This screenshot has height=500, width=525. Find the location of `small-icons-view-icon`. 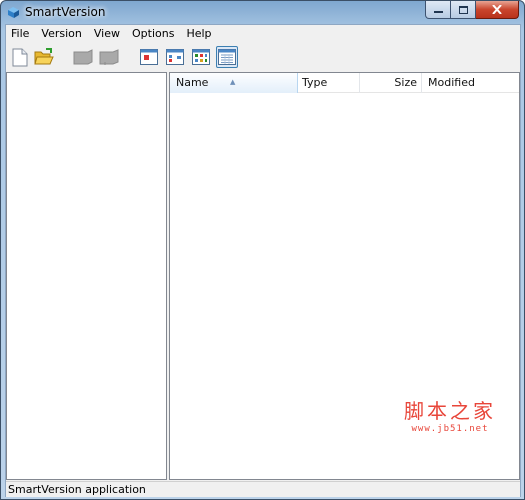

small-icons-view-icon is located at coordinates (175, 57).